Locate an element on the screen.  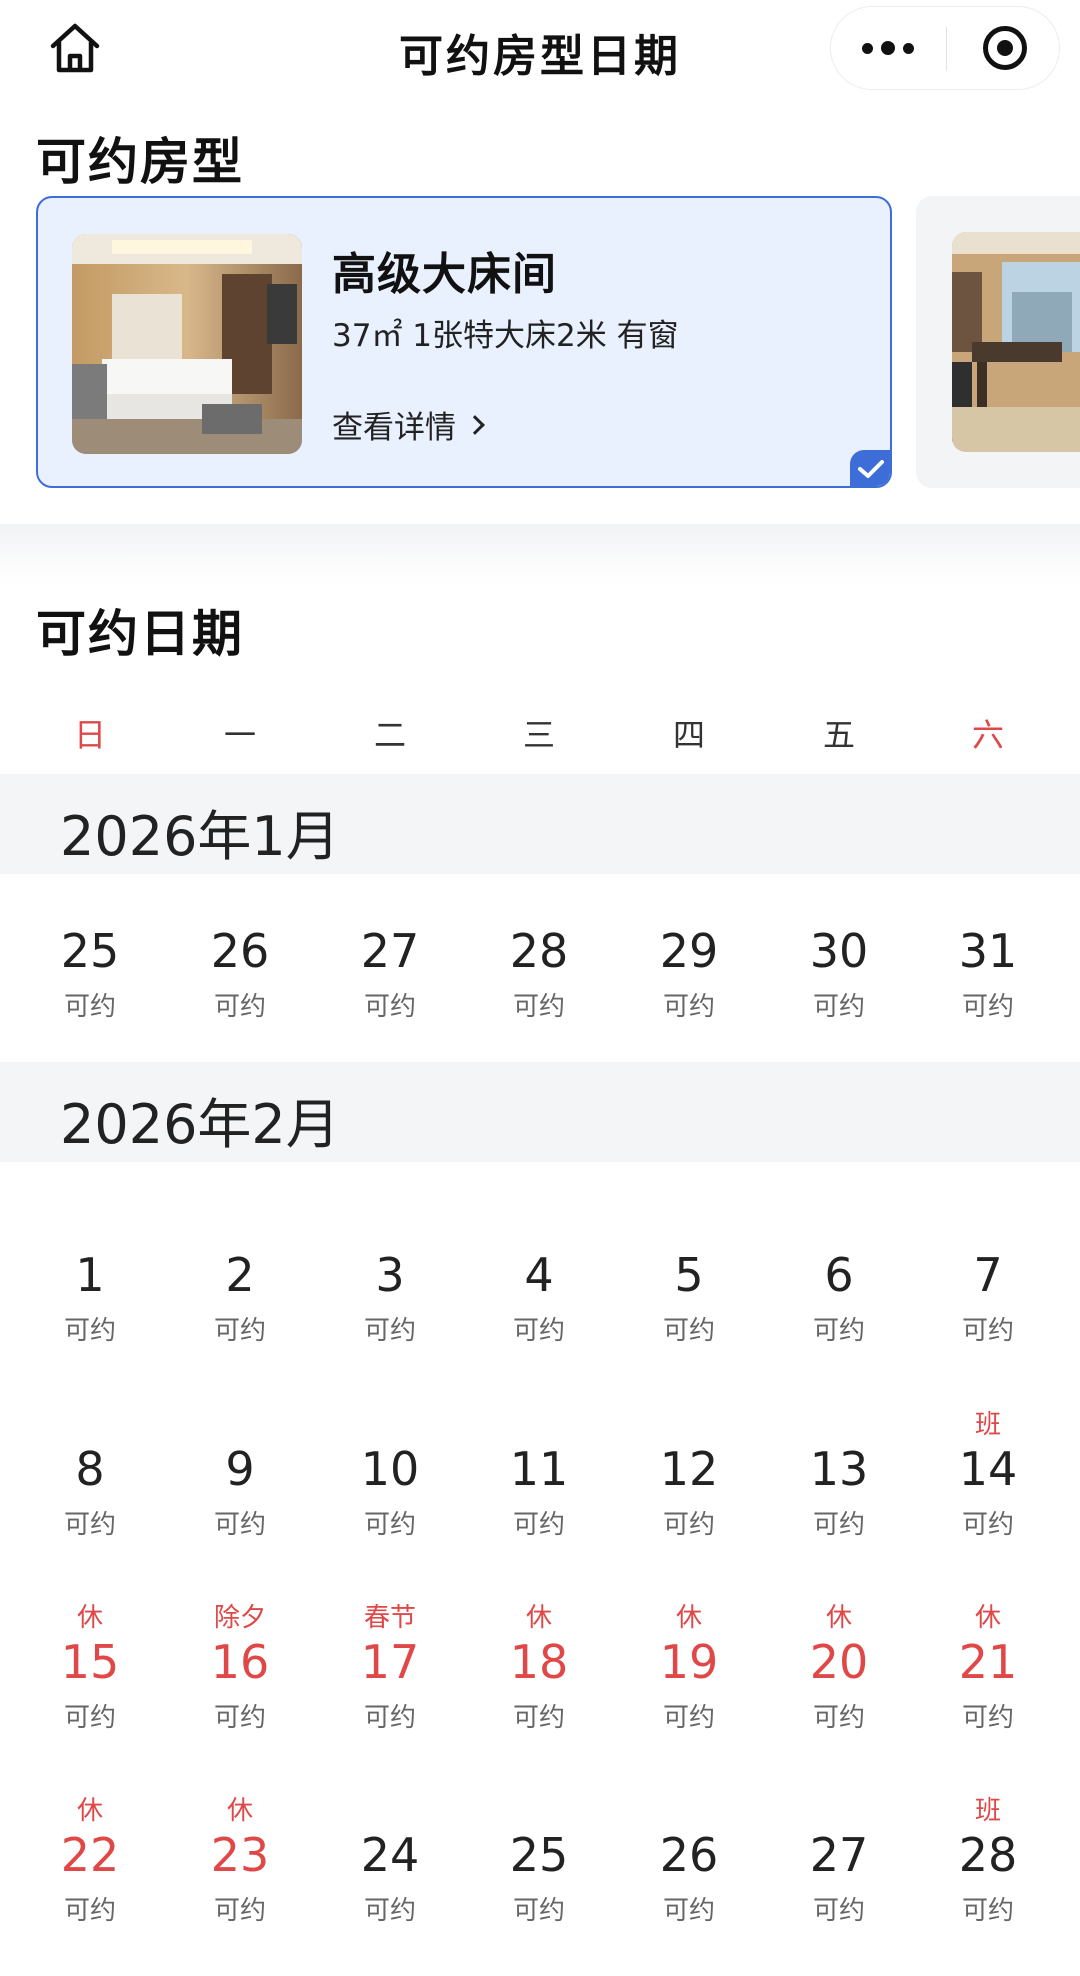
calendar-day: 休 18 可约 is located at coordinates (539, 1677).